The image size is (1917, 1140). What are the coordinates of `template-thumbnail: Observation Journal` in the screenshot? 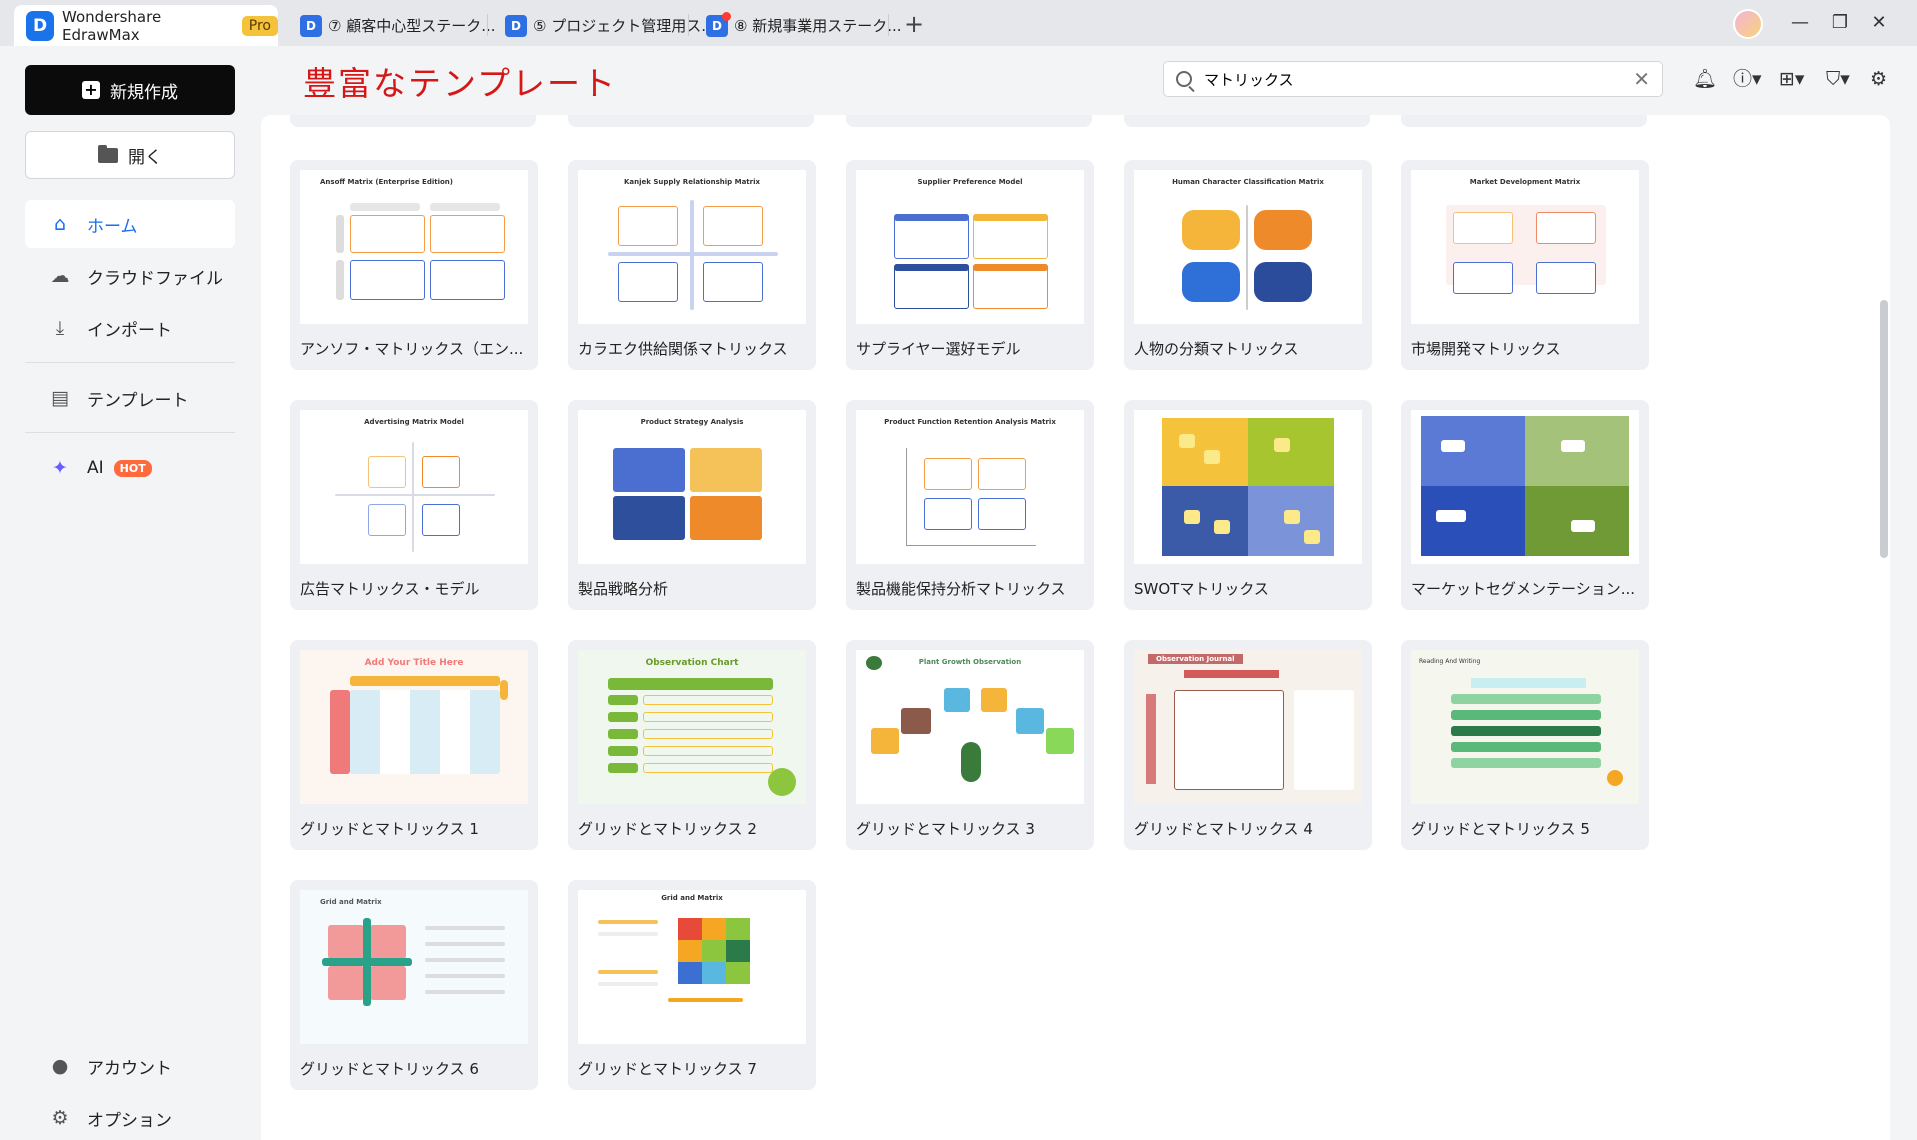 It's located at (1248, 727).